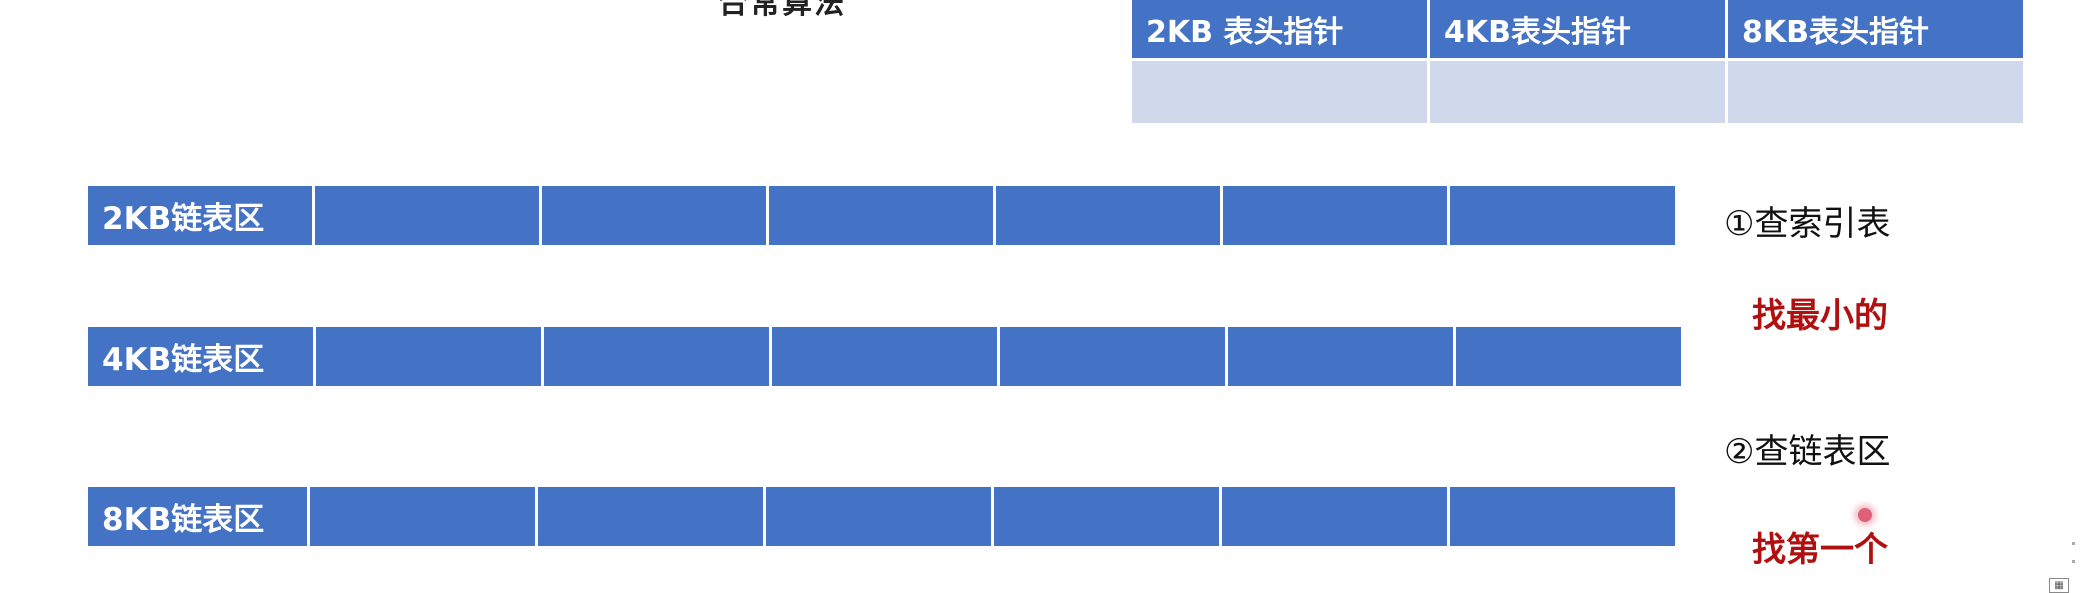 This screenshot has height=593, width=2084. What do you see at coordinates (1807, 452) in the screenshot?
I see `step-2-text: ②查链表区` at bounding box center [1807, 452].